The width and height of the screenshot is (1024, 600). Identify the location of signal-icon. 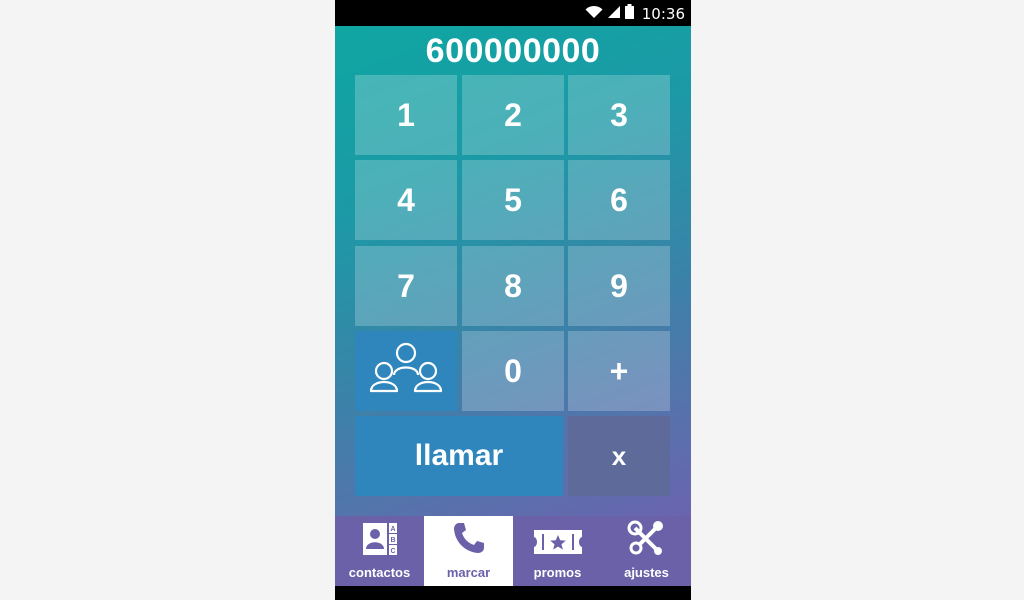
(614, 14).